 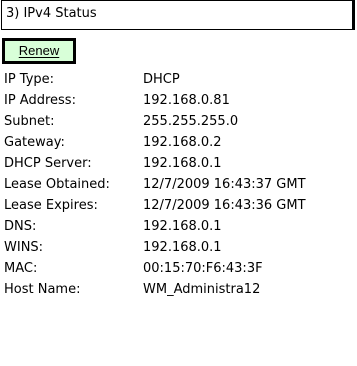 What do you see at coordinates (191, 121) in the screenshot?
I see `info-value: 255.255.255.0` at bounding box center [191, 121].